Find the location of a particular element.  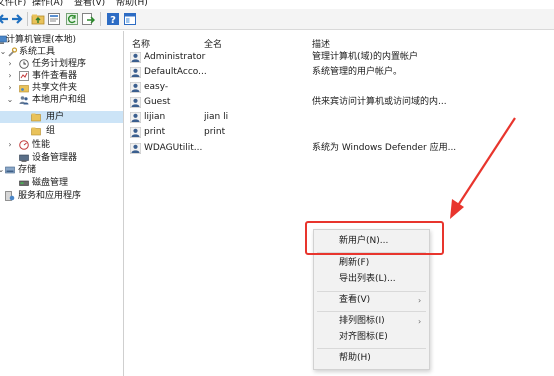

storage-icon is located at coordinates (10, 170).